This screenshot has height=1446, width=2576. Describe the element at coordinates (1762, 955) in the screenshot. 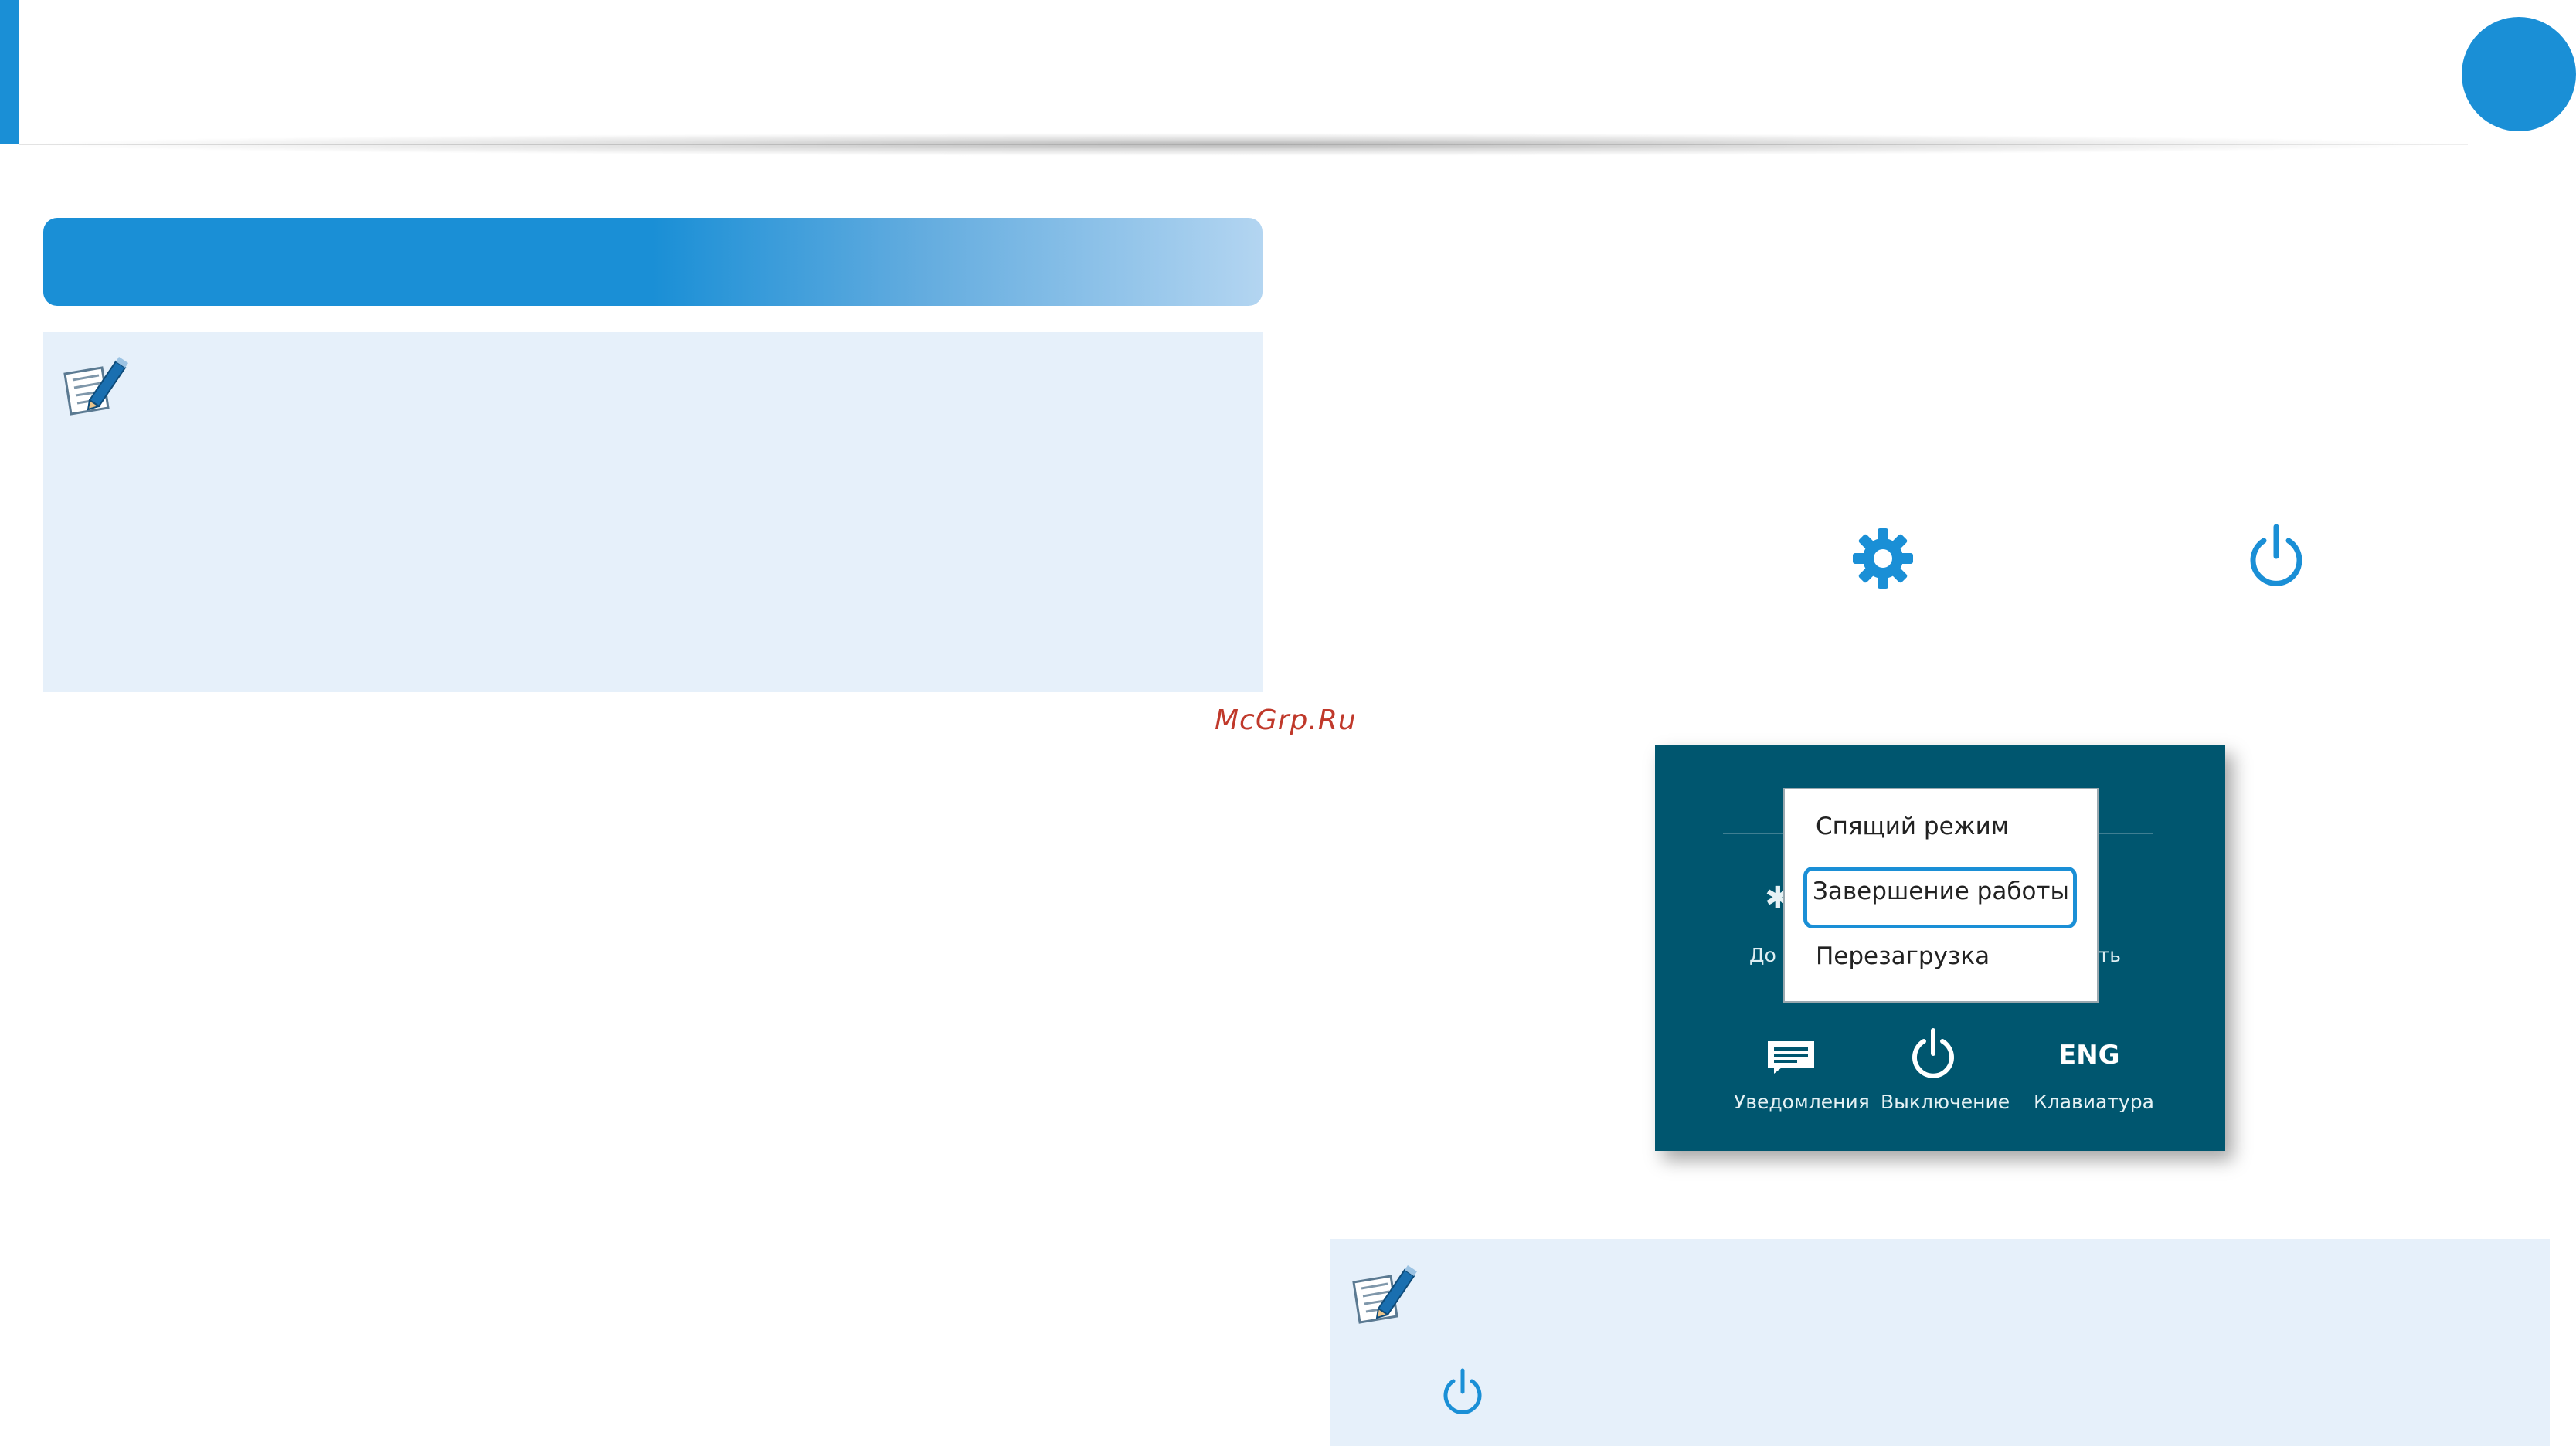

I see `partial-left-label: До` at that location.